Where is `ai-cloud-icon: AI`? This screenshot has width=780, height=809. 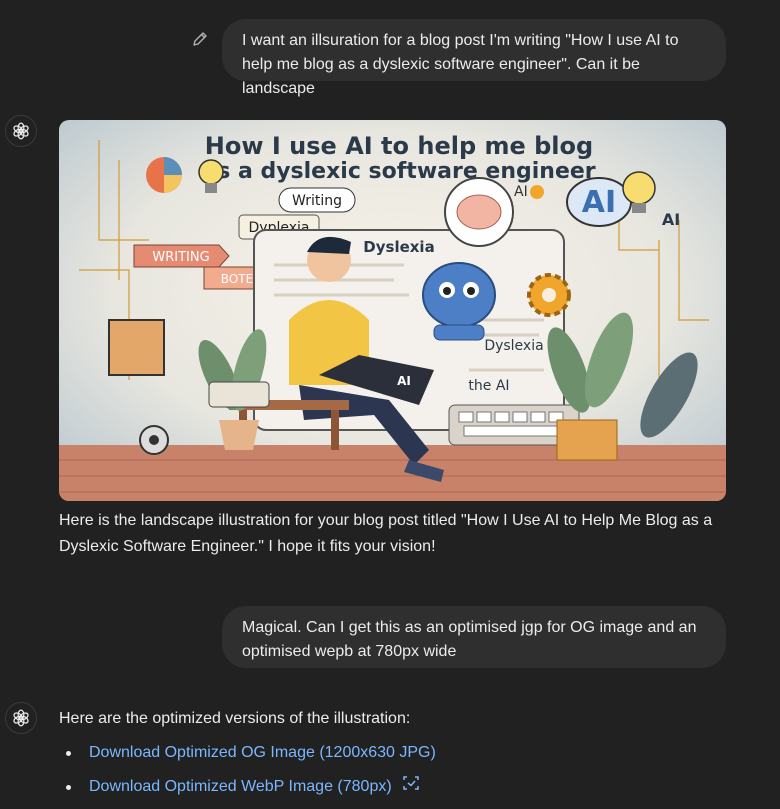
ai-cloud-icon: AI is located at coordinates (599, 202).